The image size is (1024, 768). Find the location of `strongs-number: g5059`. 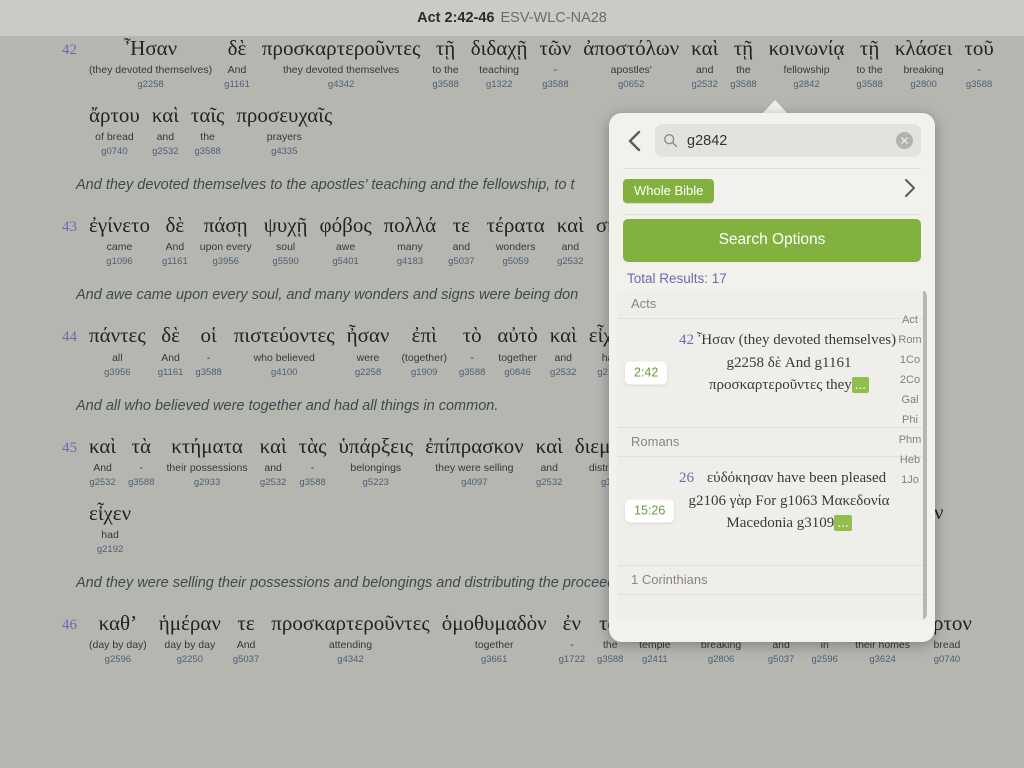

strongs-number: g5059 is located at coordinates (515, 261).